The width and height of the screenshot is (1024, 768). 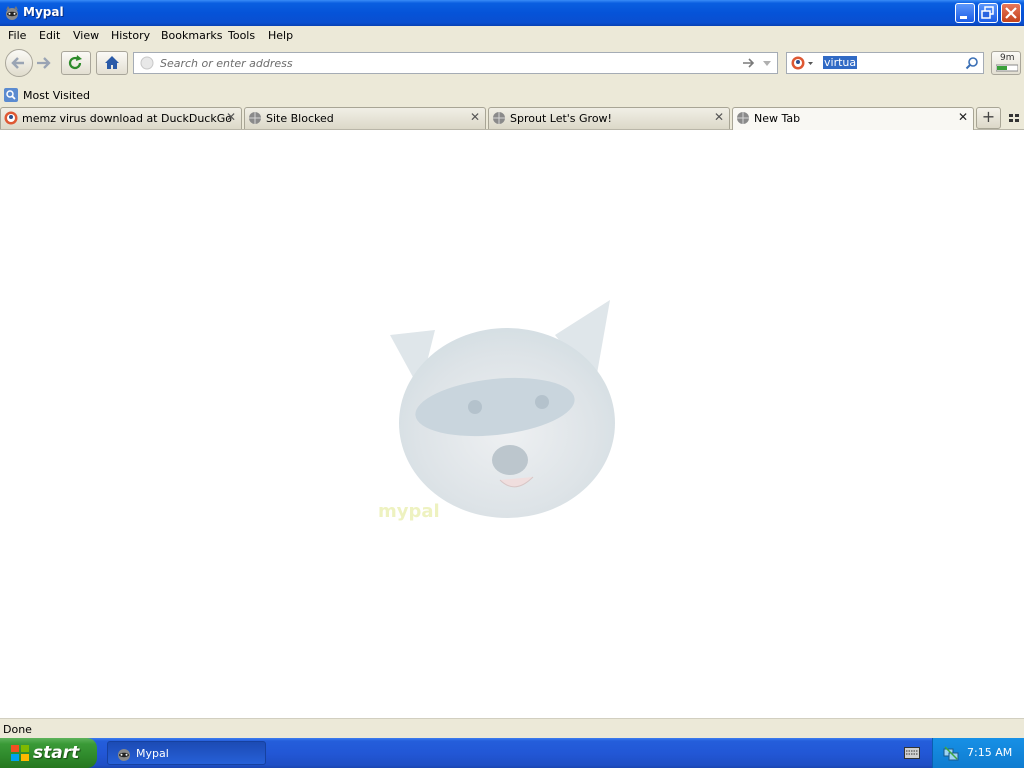 I want to click on bookmark-most-visited: Most Visited, so click(x=46, y=95).